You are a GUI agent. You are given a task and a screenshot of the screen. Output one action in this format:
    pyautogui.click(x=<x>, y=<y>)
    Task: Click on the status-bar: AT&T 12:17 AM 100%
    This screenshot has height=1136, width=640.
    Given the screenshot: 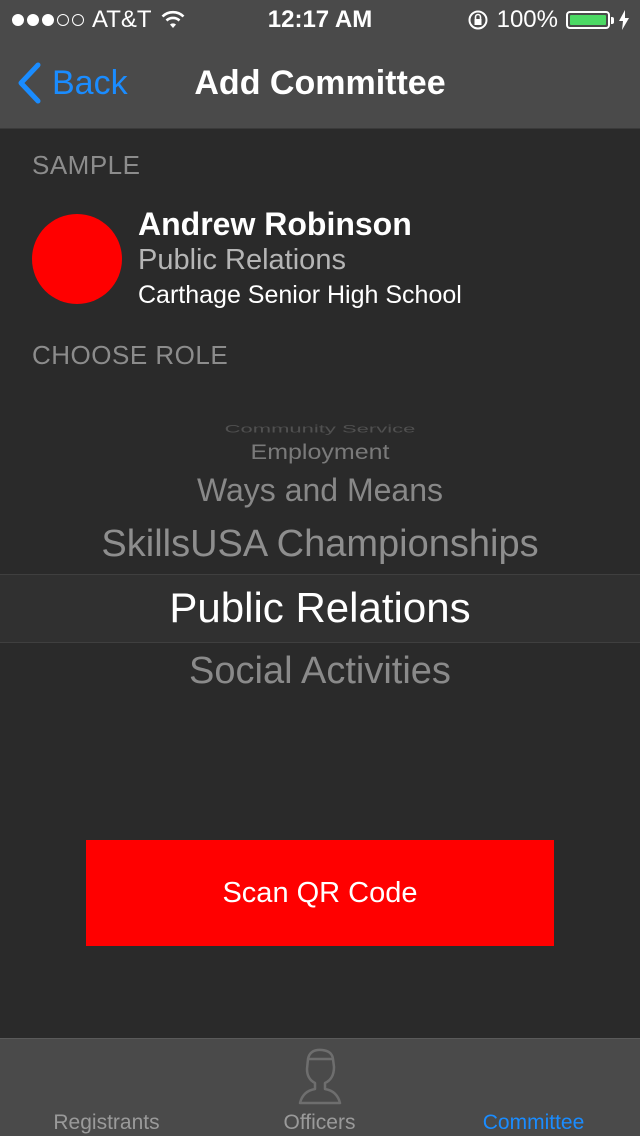 What is the action you would take?
    pyautogui.click(x=320, y=20)
    